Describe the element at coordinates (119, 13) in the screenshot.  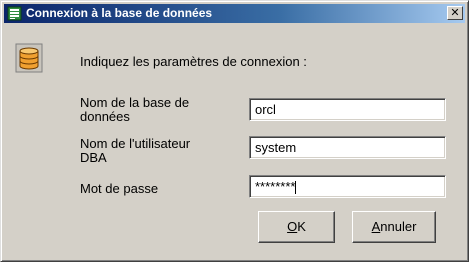
I see `window-title: Connexion à la base de données` at that location.